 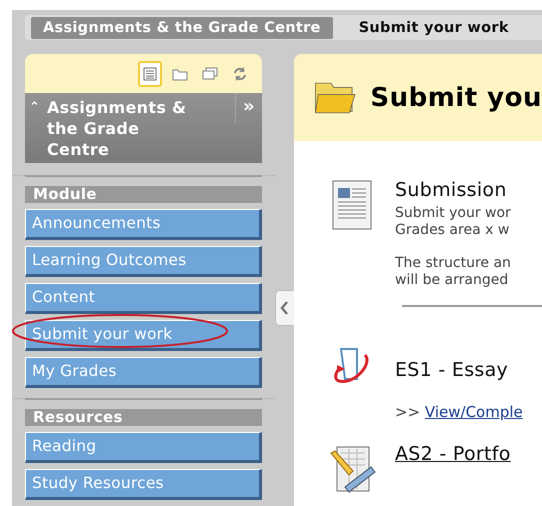 What do you see at coordinates (456, 97) in the screenshot?
I see `page-title: Submit you` at bounding box center [456, 97].